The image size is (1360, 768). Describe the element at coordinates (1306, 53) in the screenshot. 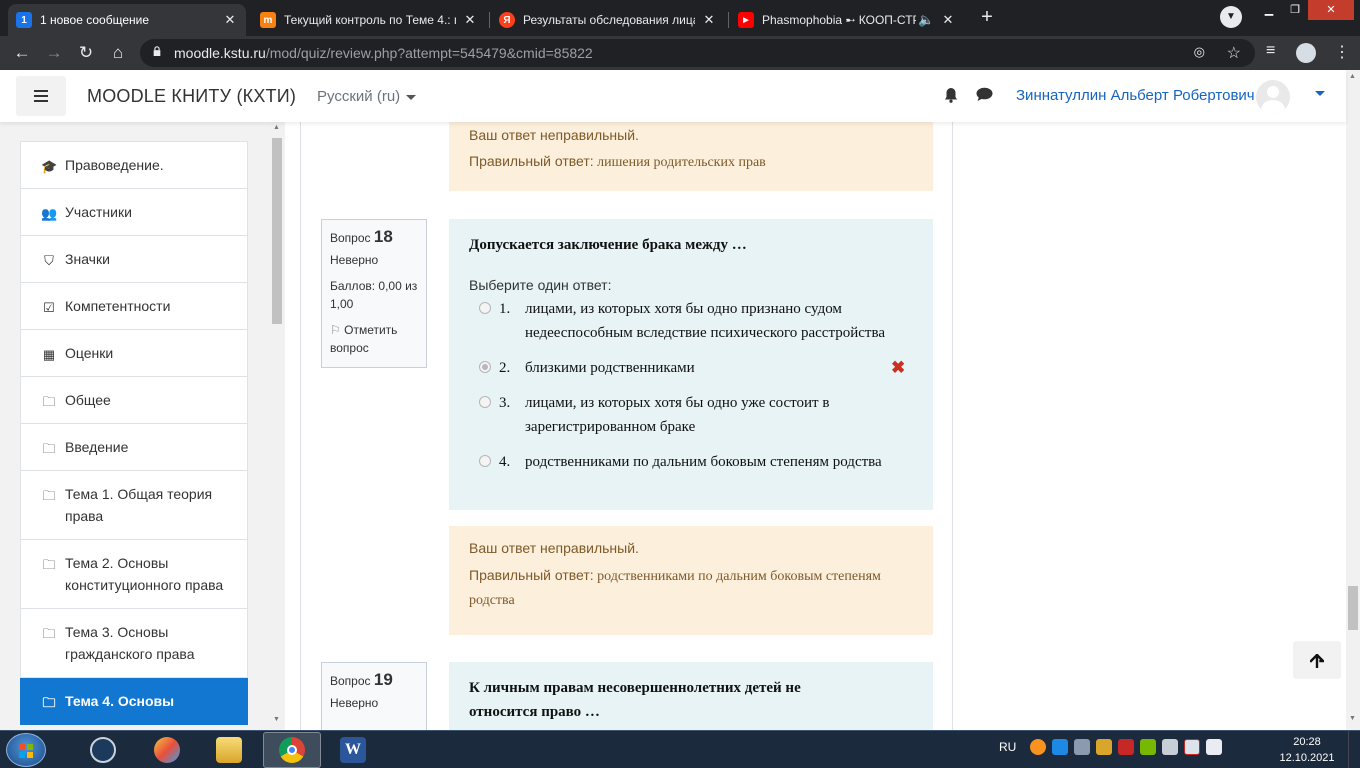

I see `profile-avatar-icon` at that location.